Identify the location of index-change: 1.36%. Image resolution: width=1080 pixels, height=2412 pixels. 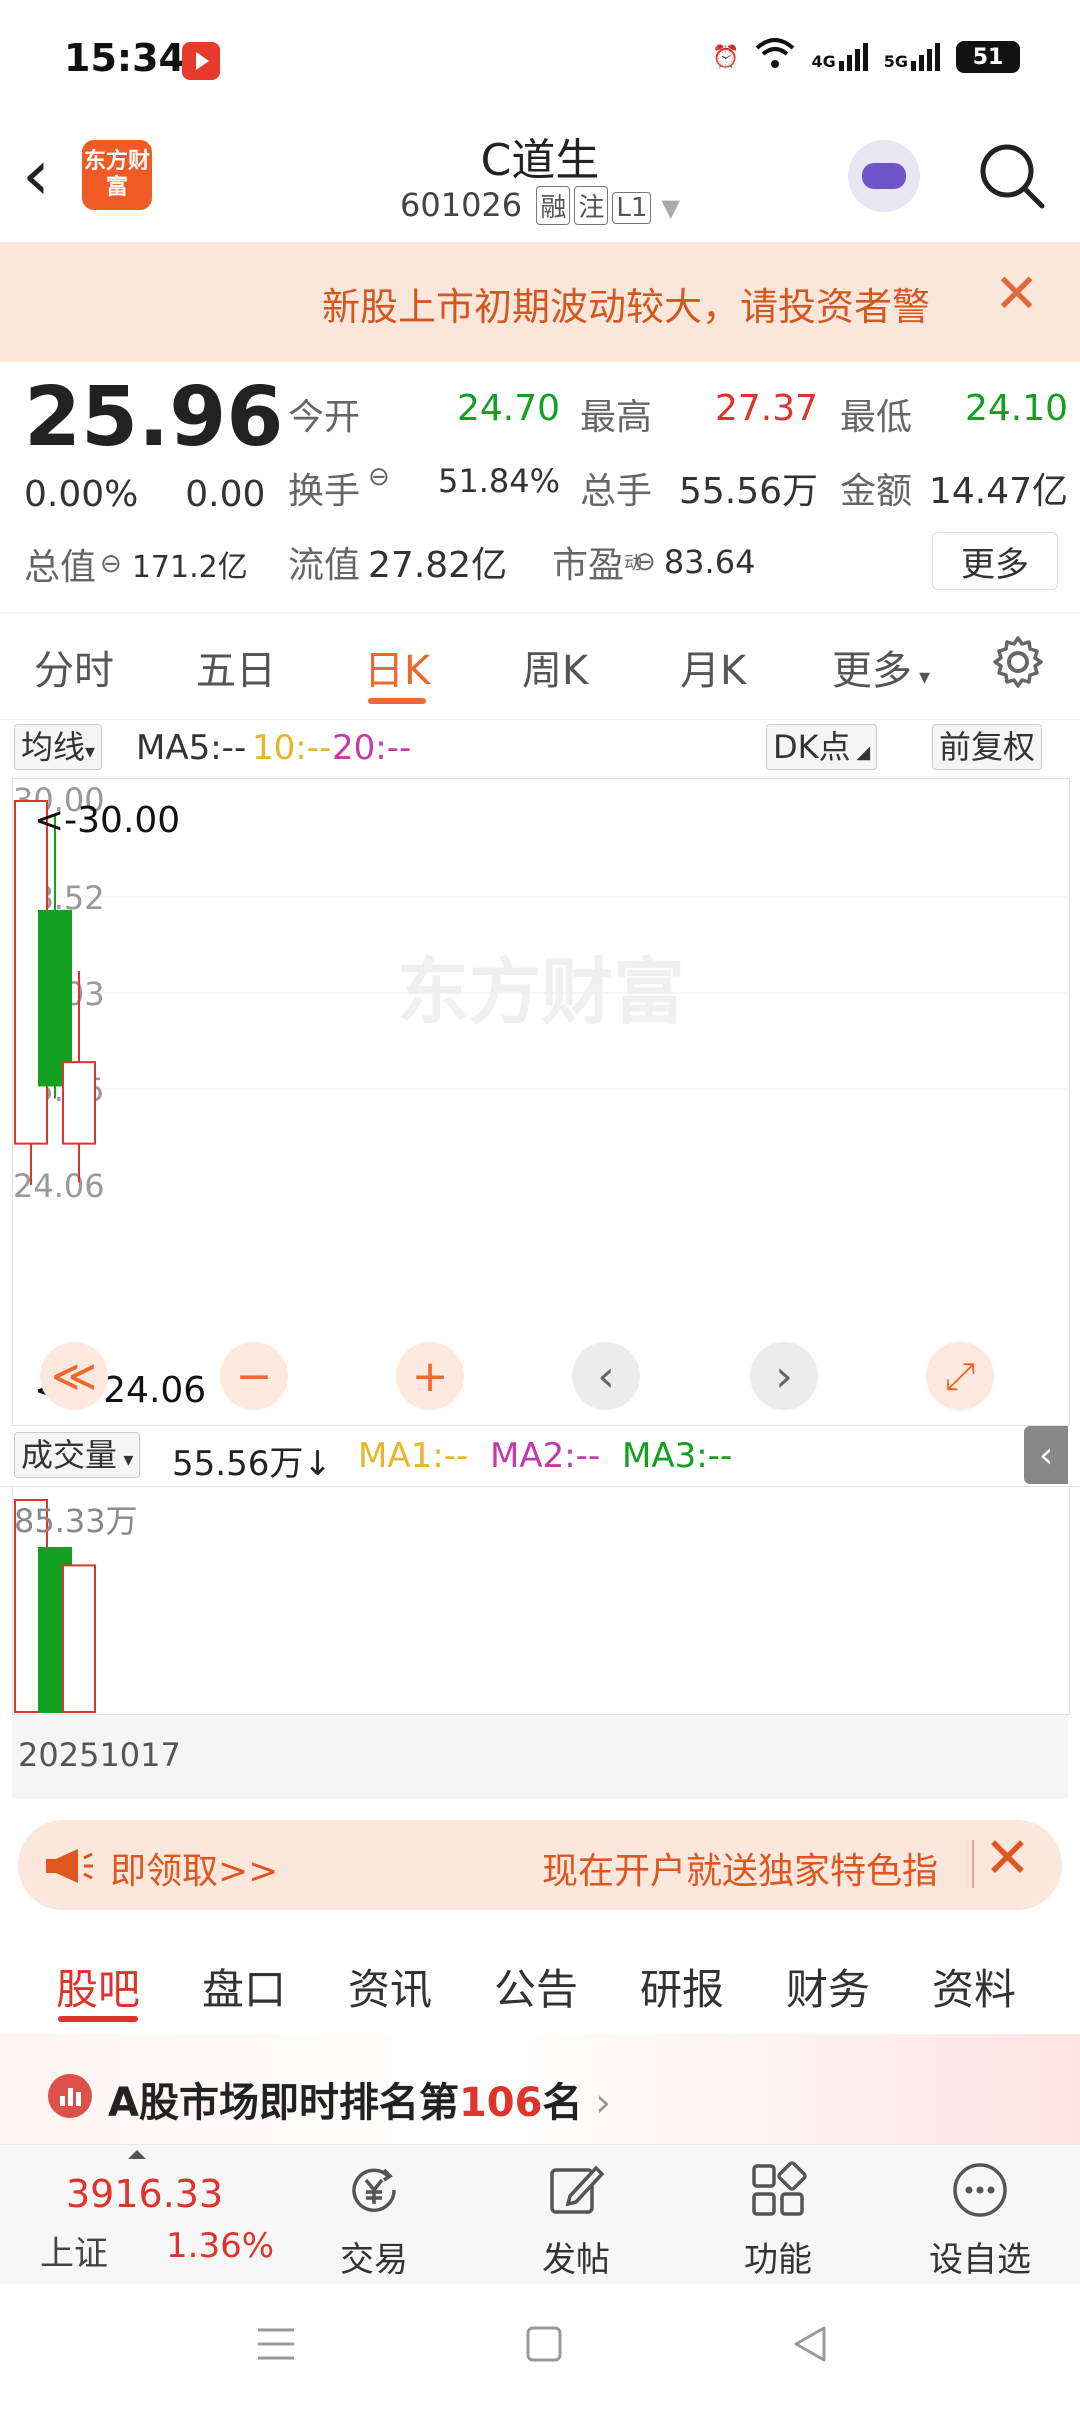
(220, 2246).